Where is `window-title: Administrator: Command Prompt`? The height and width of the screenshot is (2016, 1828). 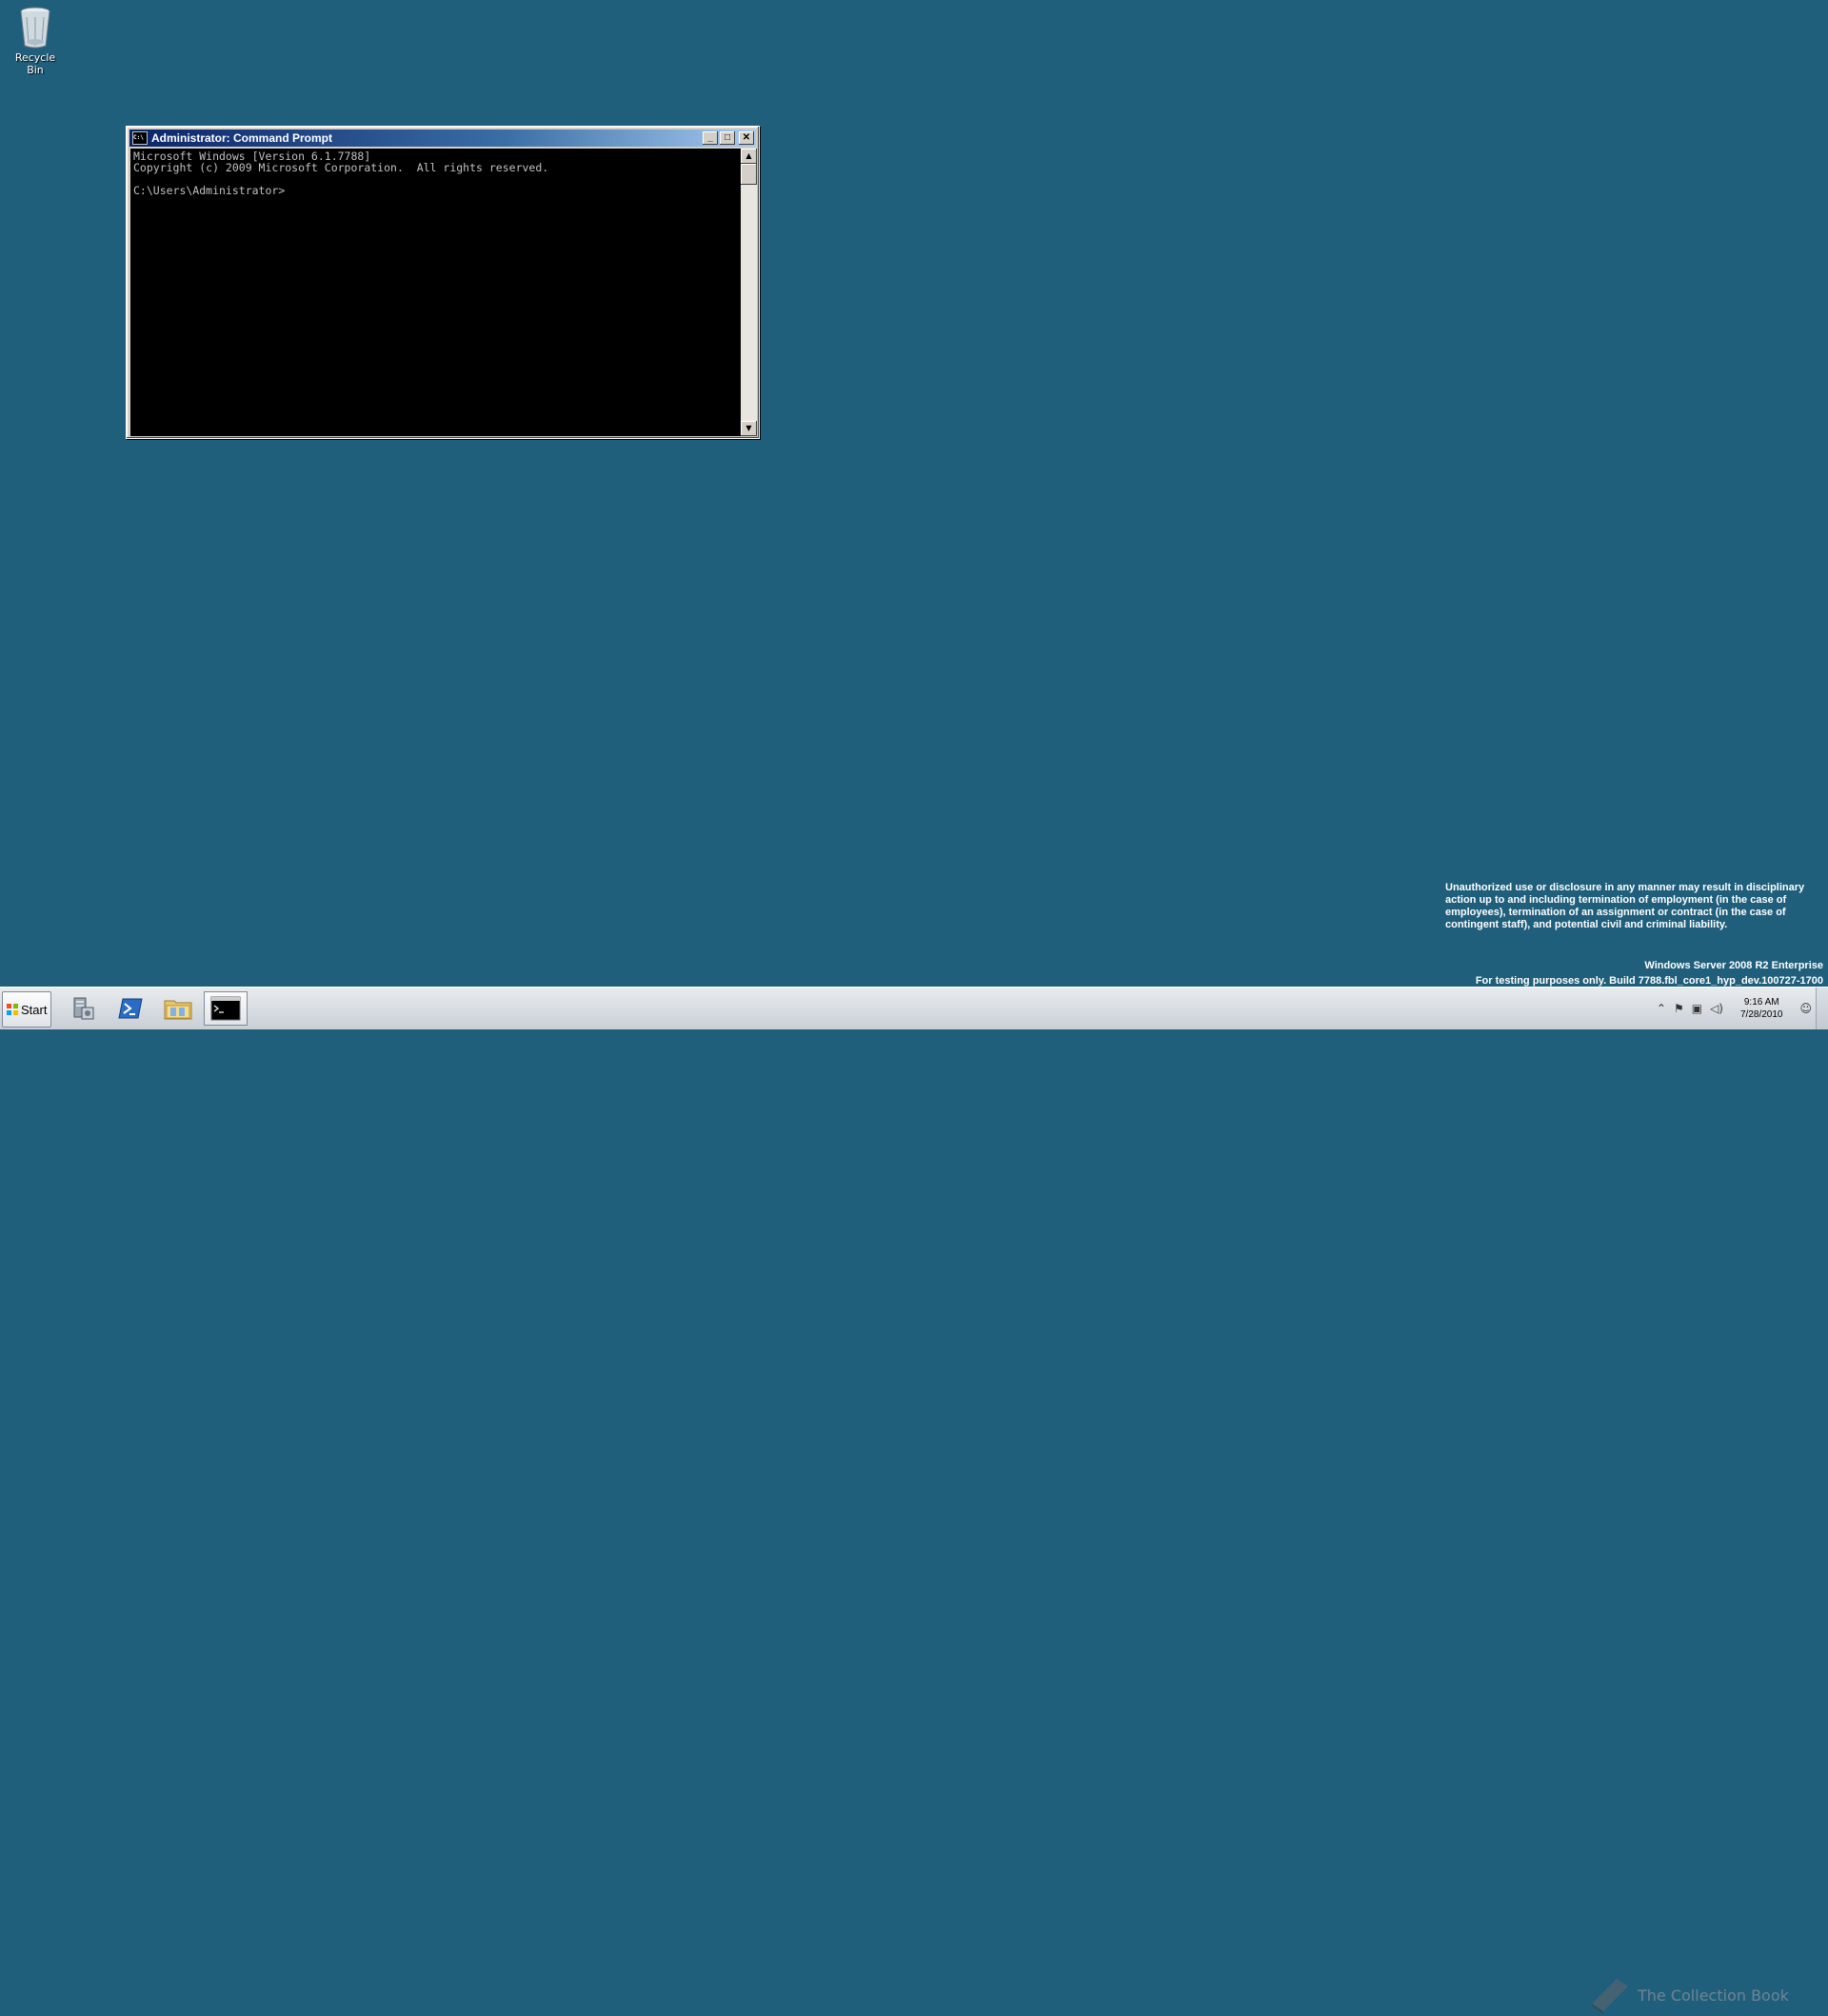
window-title: Administrator: Command Prompt is located at coordinates (242, 138).